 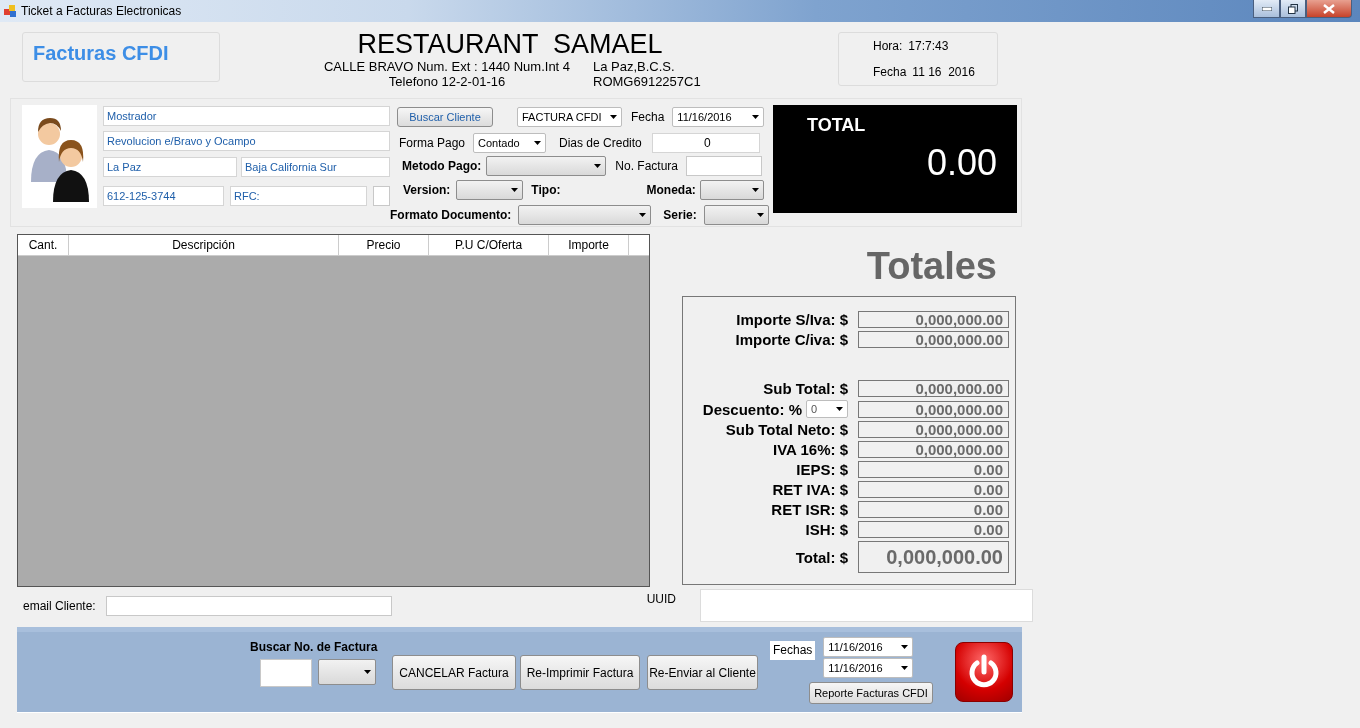 What do you see at coordinates (381, 196) in the screenshot?
I see `input-field` at bounding box center [381, 196].